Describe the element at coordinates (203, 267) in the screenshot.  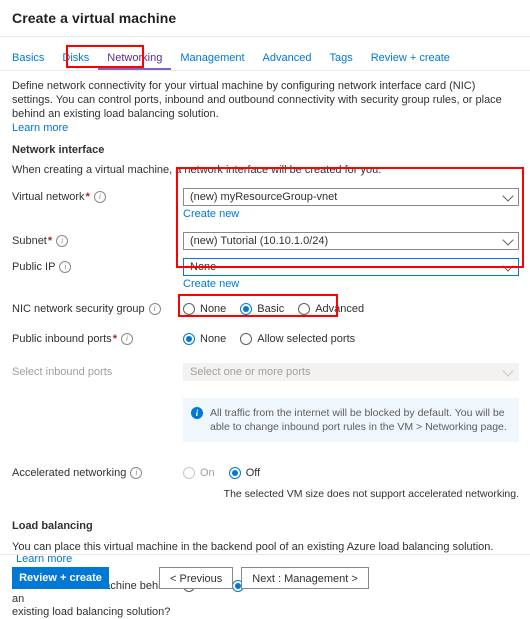
I see `public-ip-value: None` at that location.